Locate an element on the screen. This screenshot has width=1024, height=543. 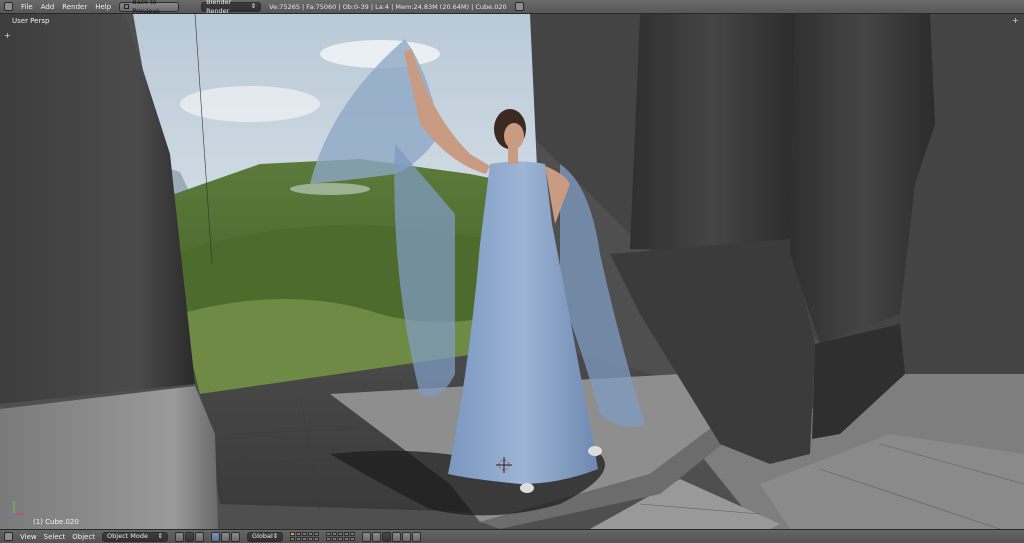
properties-toggle-icon: + is located at coordinates (1015, 21).